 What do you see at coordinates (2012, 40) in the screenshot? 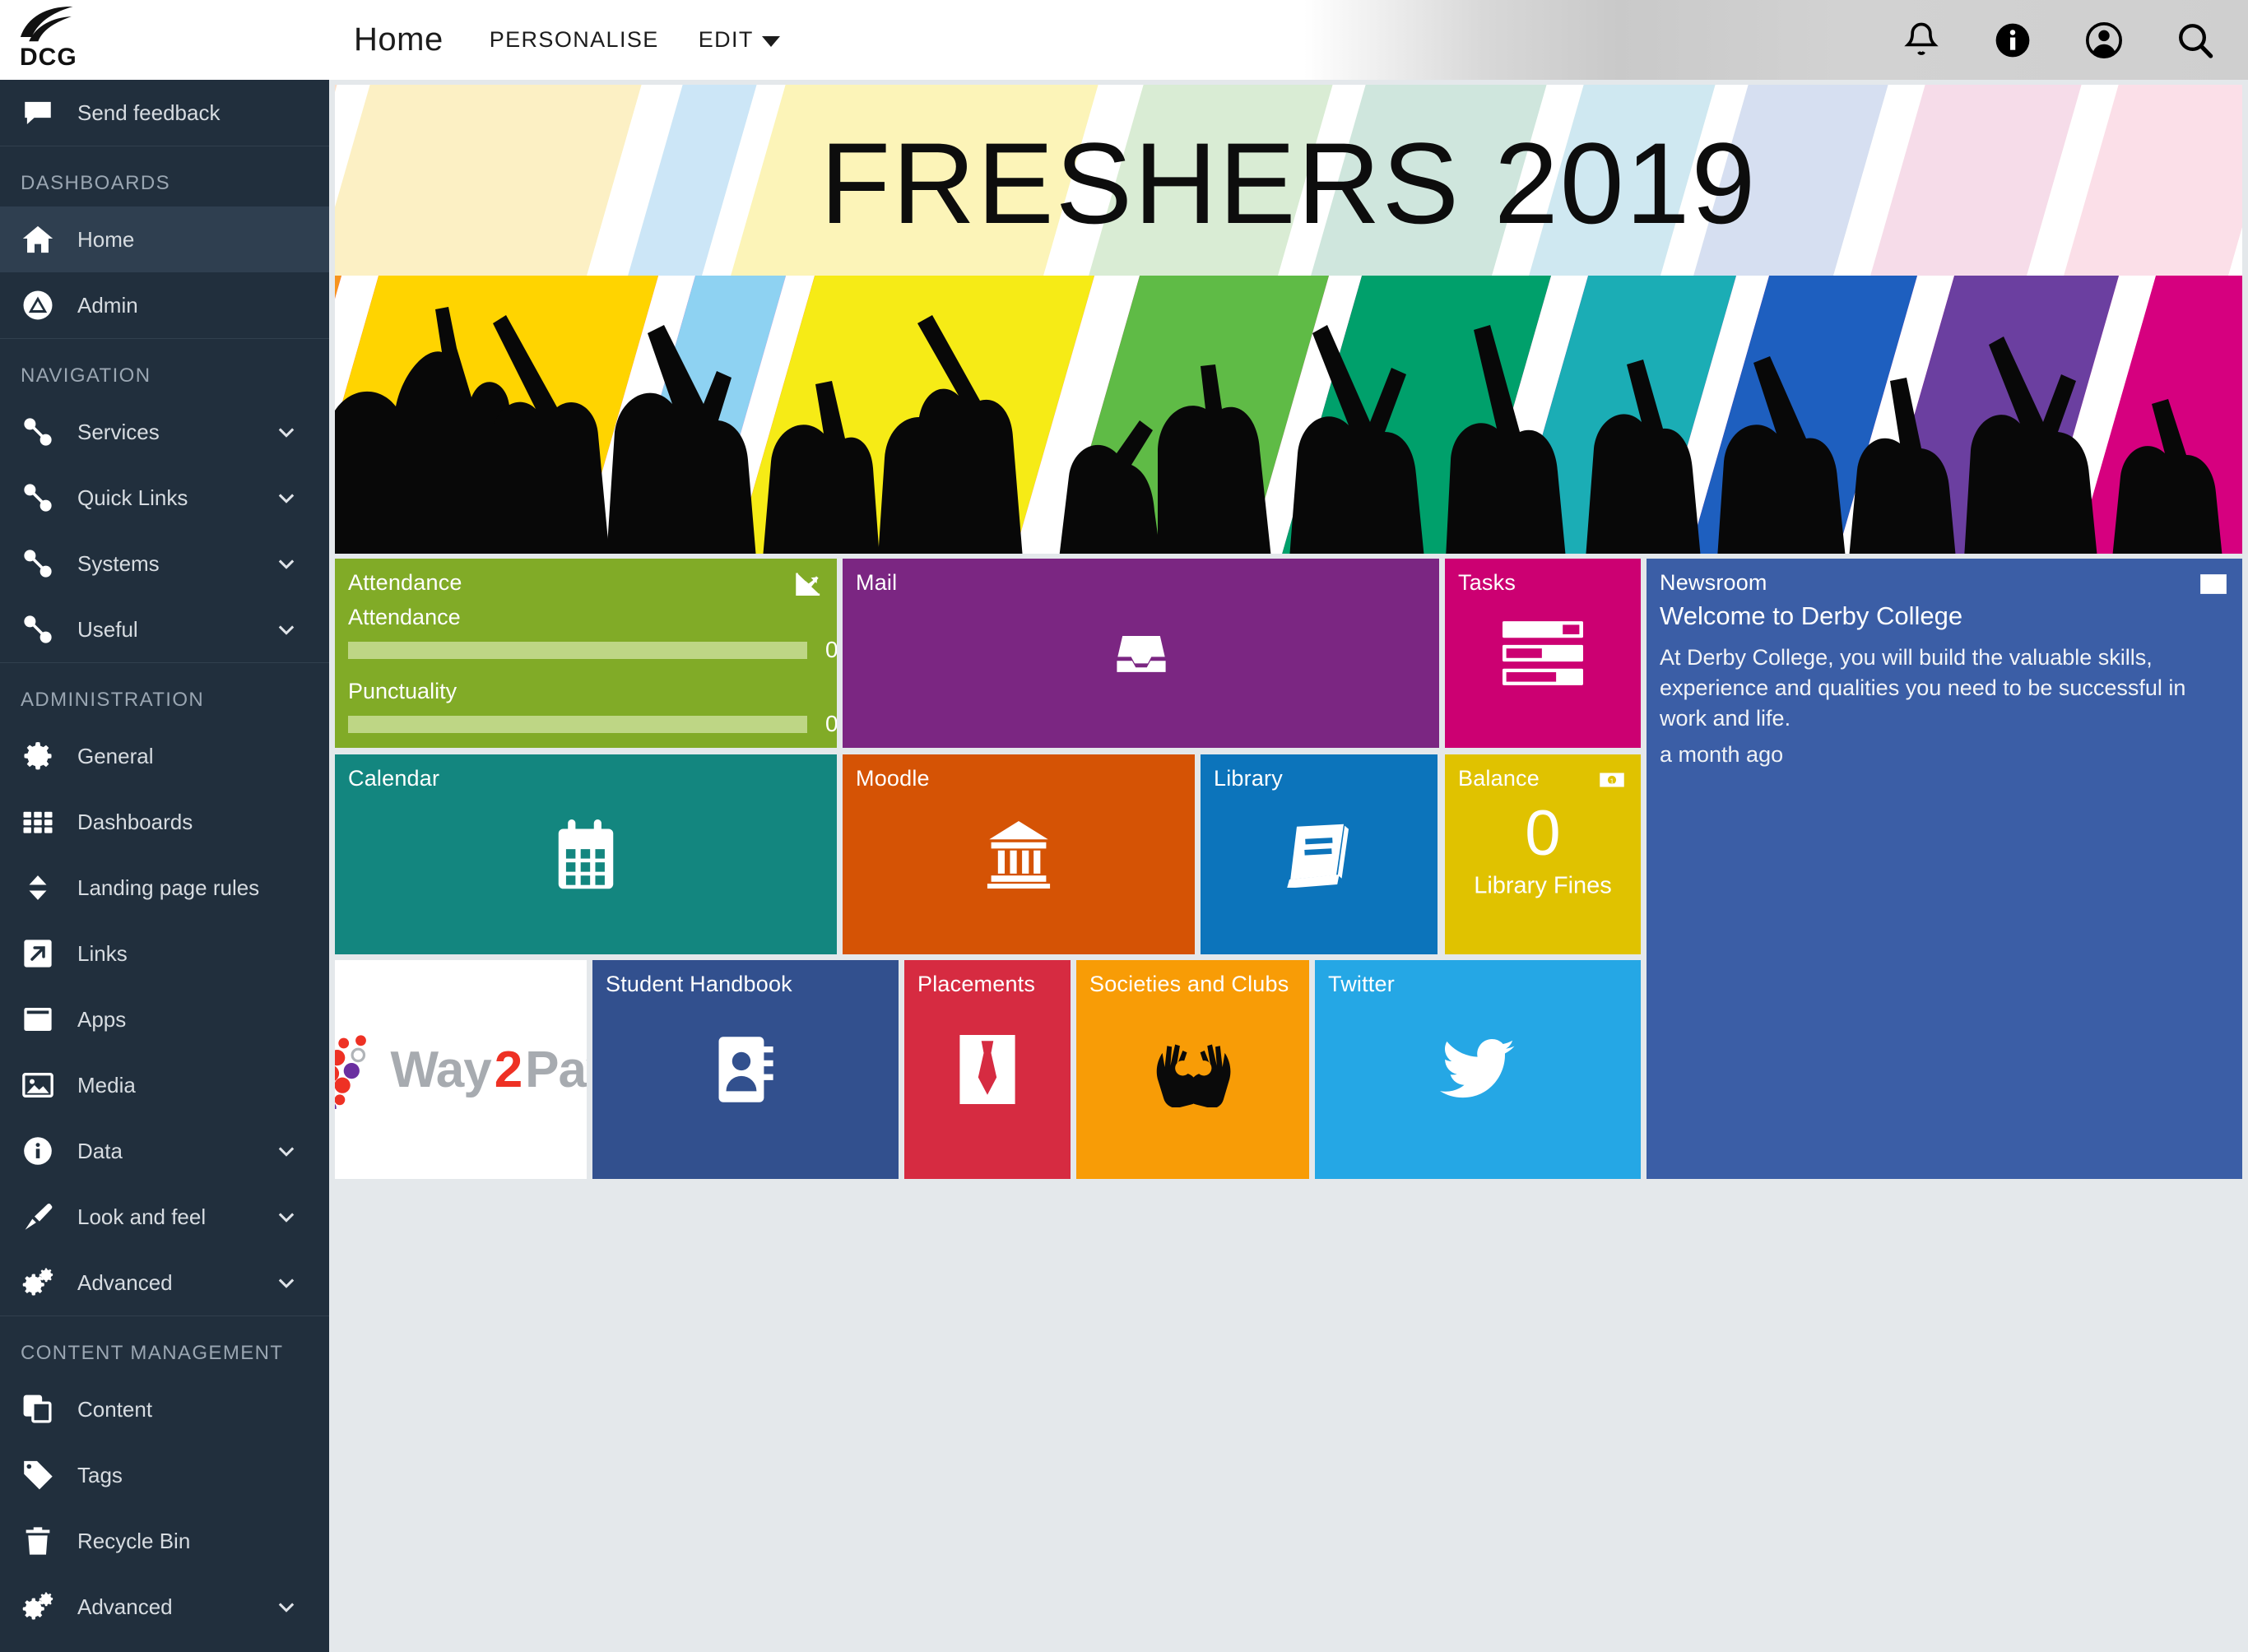
I see `info-icon` at bounding box center [2012, 40].